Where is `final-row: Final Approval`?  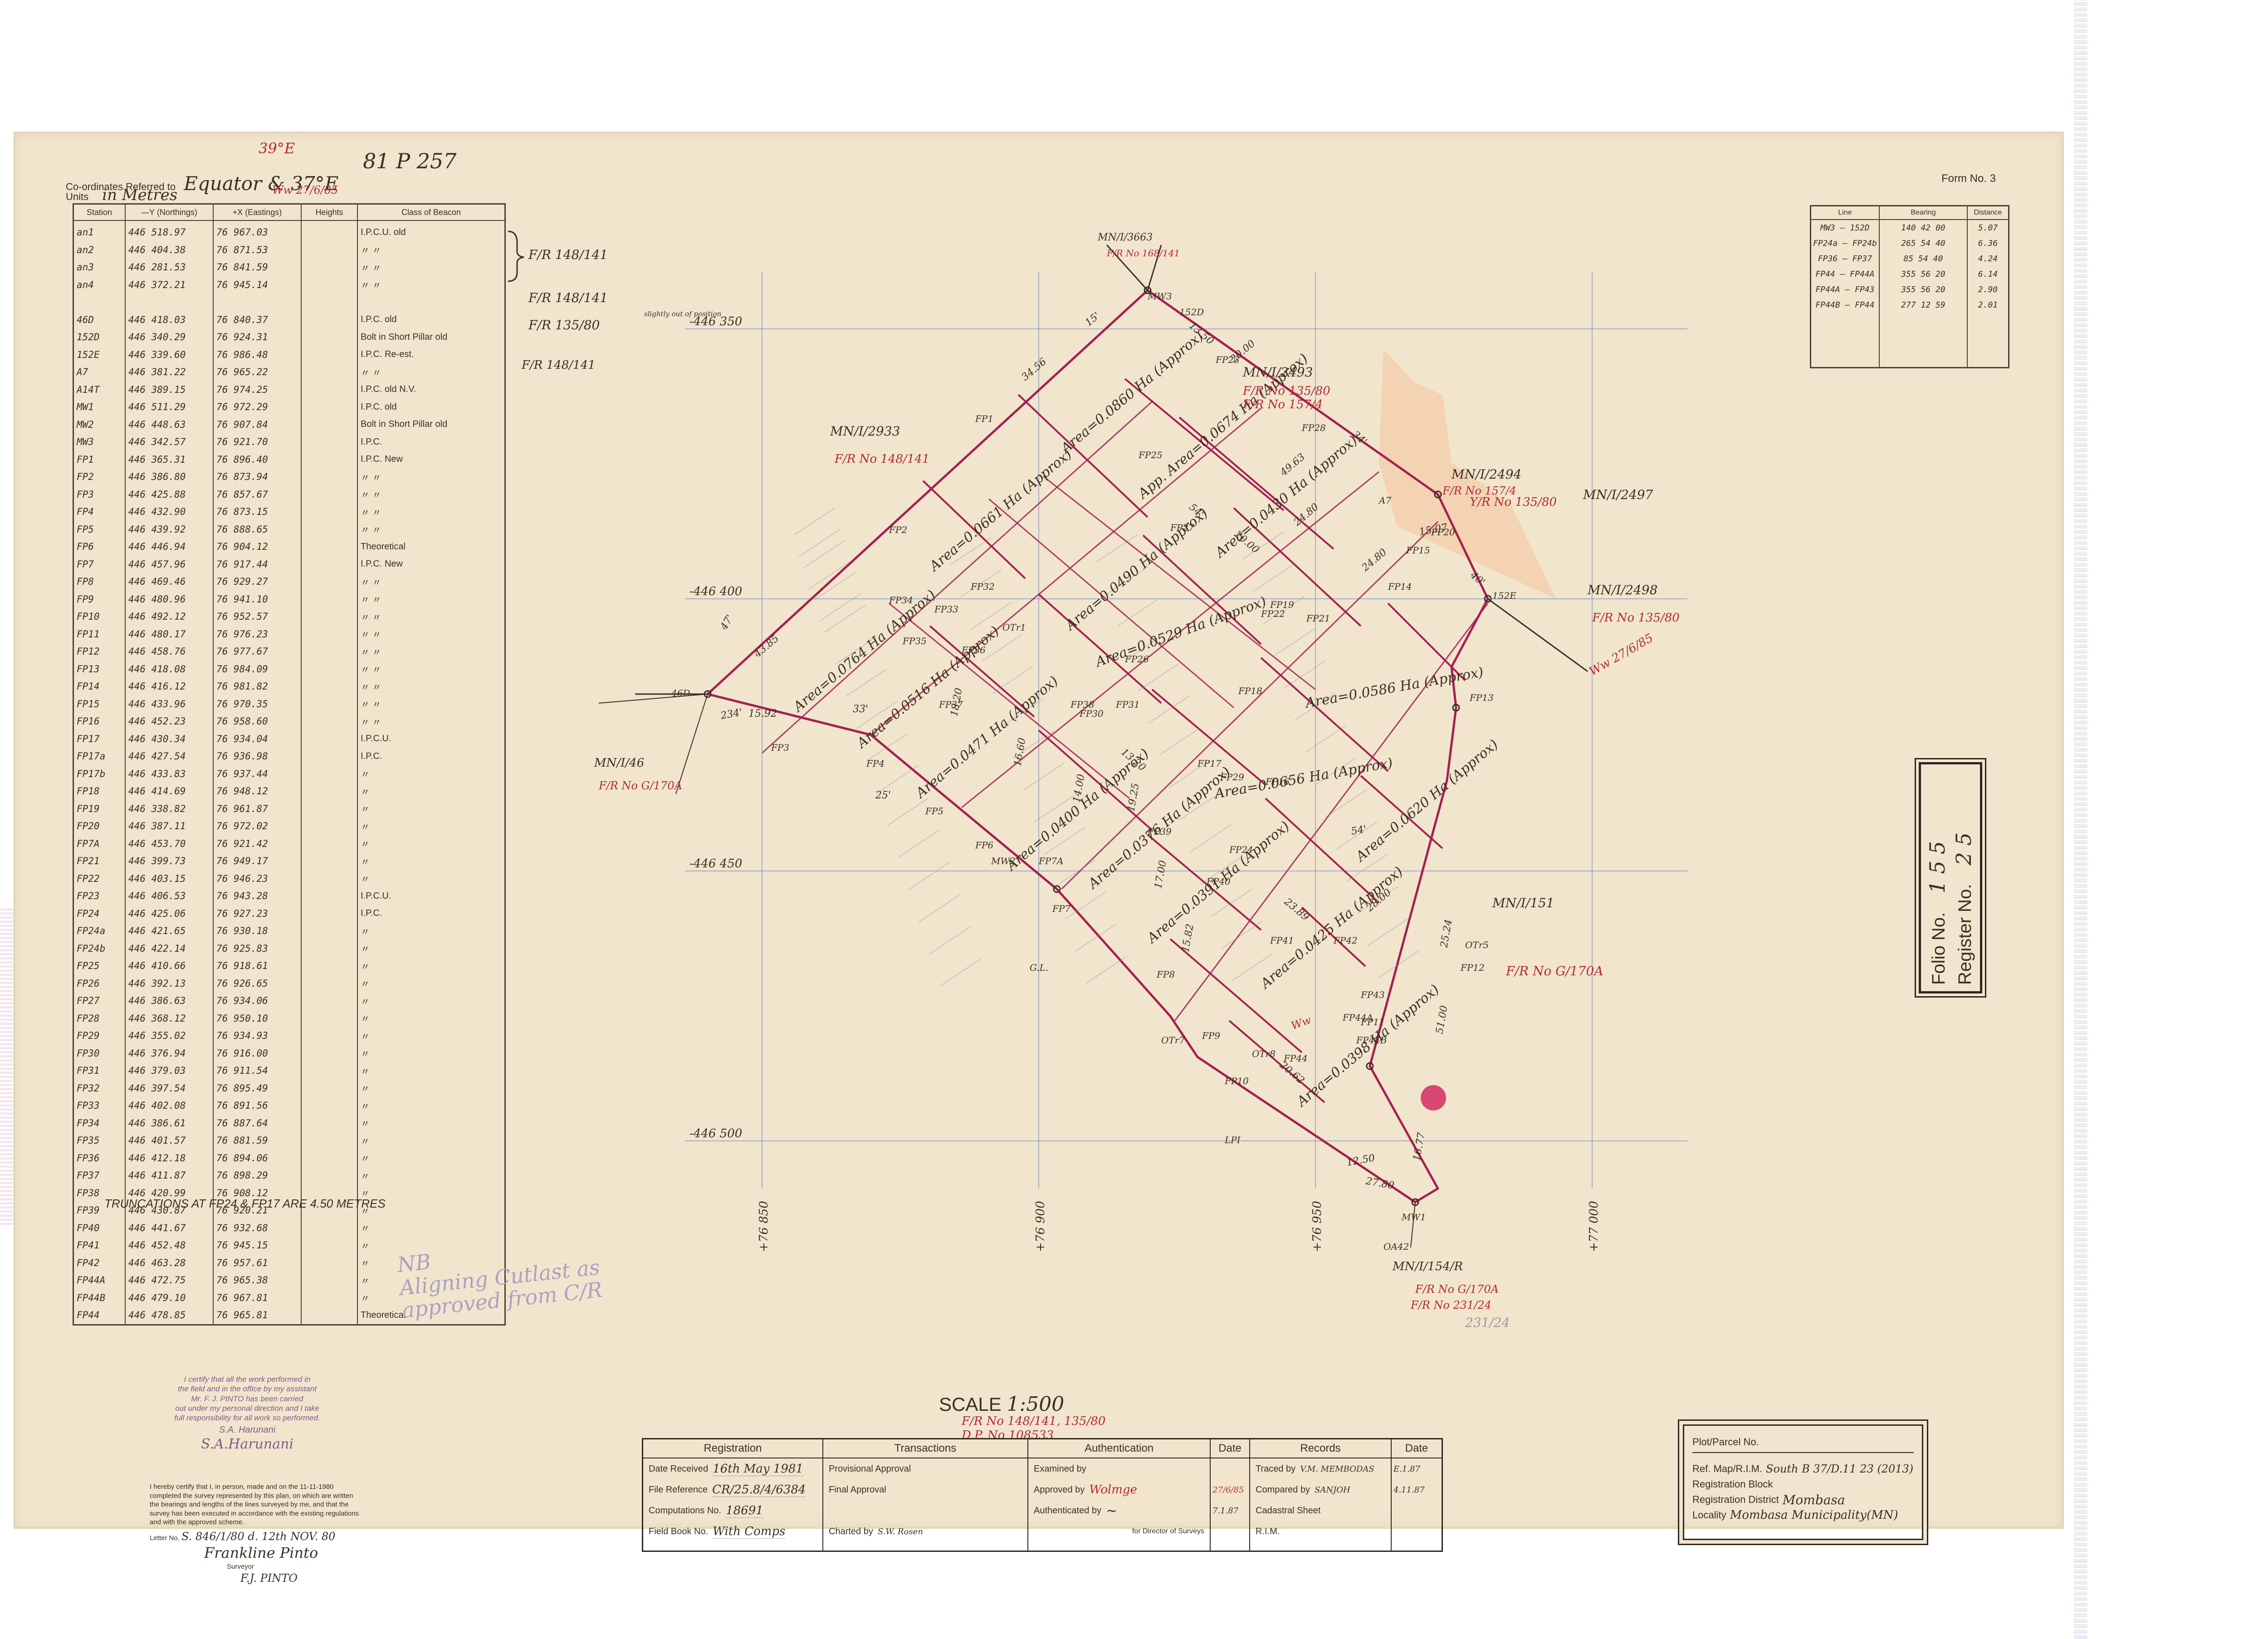 final-row: Final Approval is located at coordinates (925, 1489).